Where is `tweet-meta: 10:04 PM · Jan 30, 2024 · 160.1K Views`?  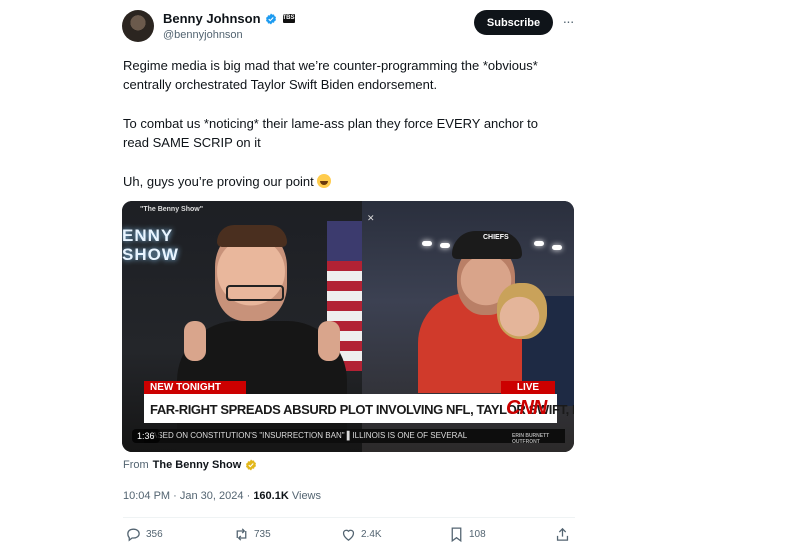 tweet-meta: 10:04 PM · Jan 30, 2024 · 160.1K Views is located at coordinates (222, 496).